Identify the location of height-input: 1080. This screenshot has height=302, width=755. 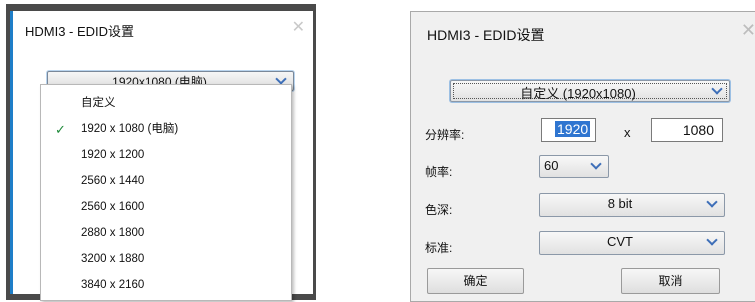
(687, 130).